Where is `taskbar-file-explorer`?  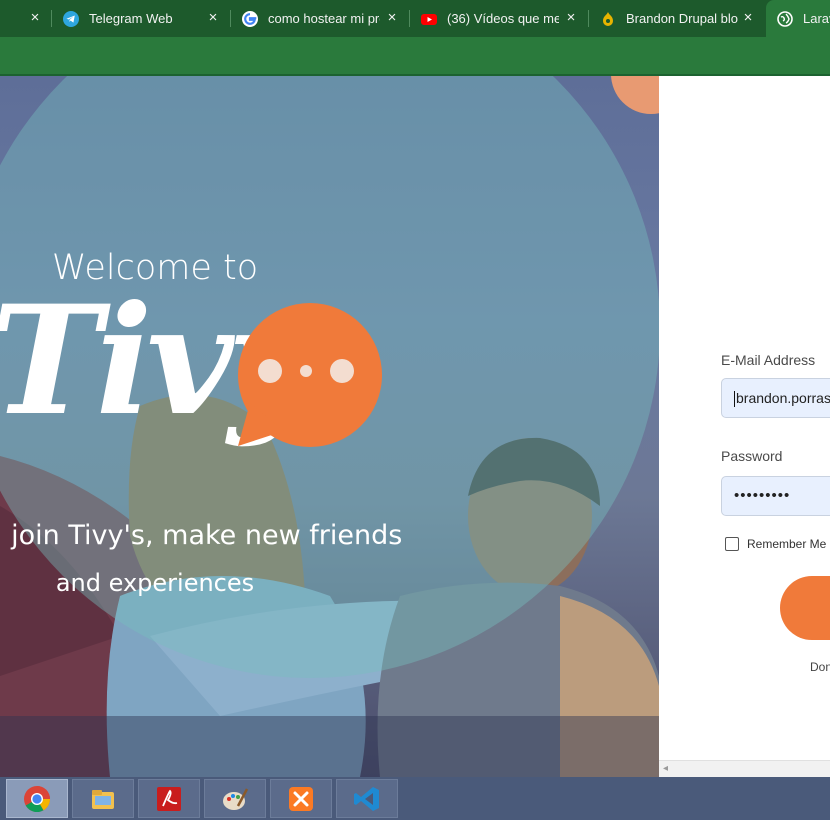 taskbar-file-explorer is located at coordinates (103, 798).